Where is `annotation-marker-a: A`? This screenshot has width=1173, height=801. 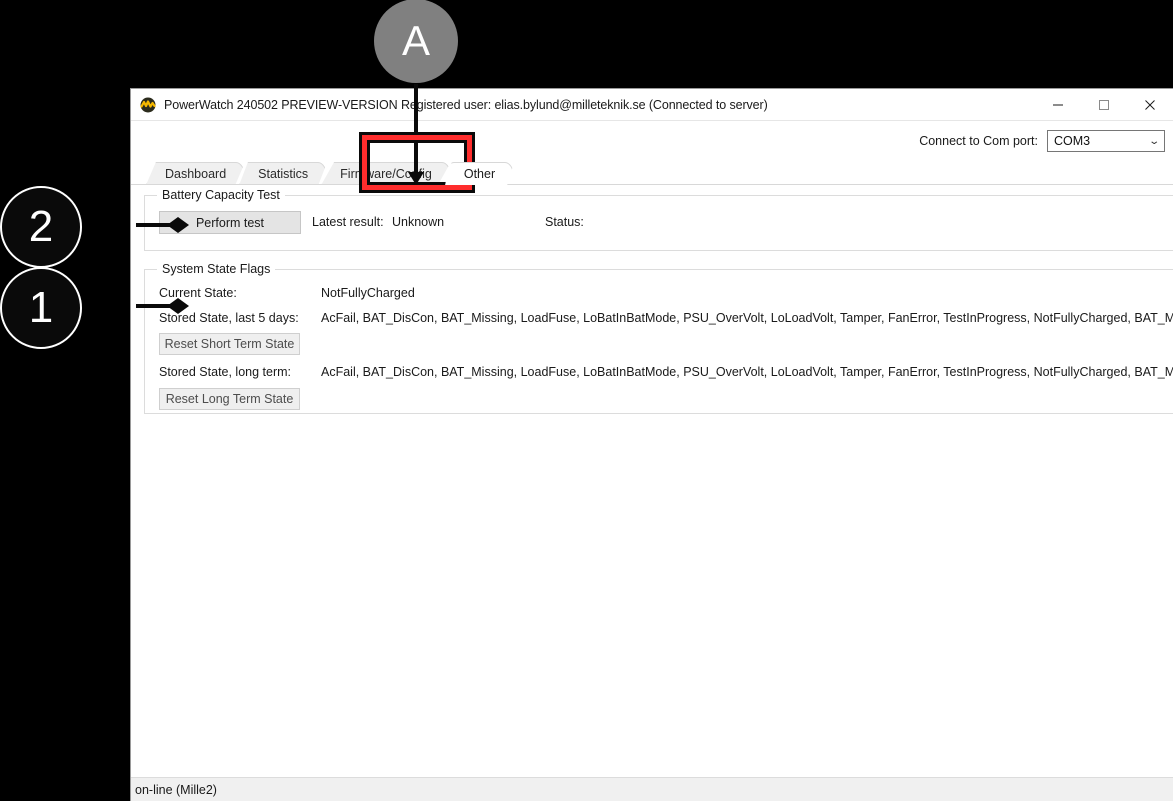 annotation-marker-a: A is located at coordinates (416, 41).